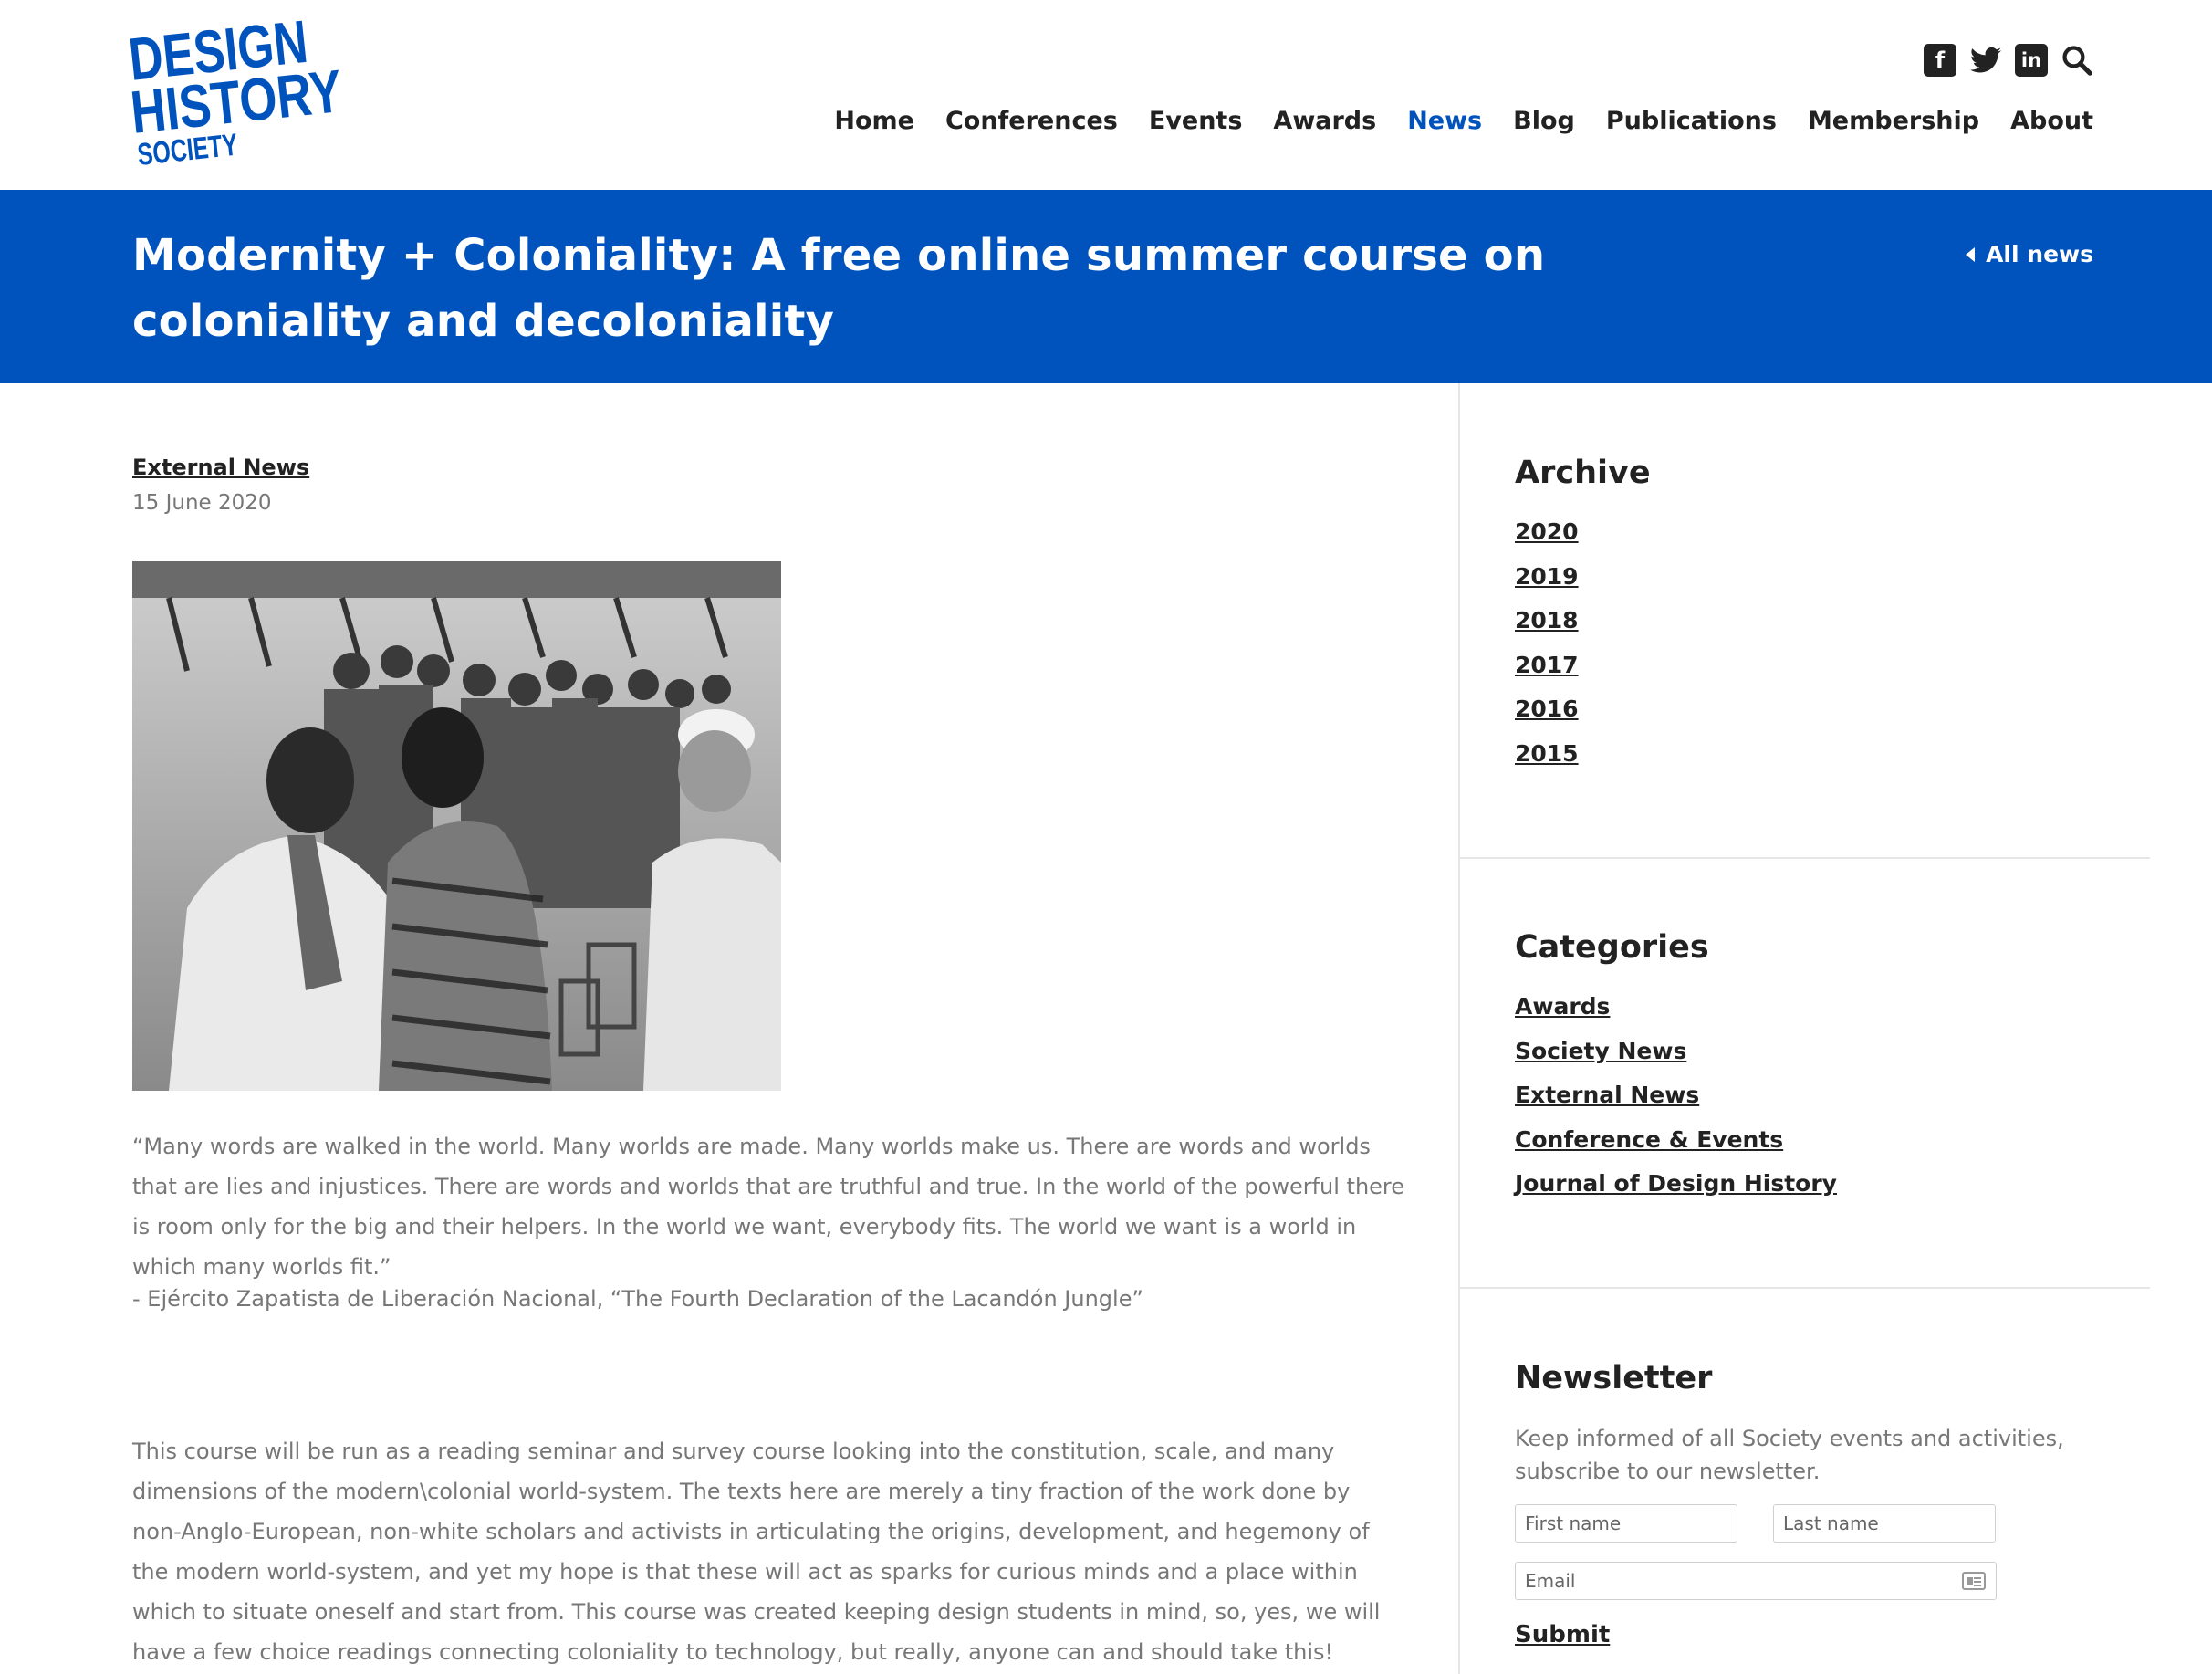 The image size is (2212, 1674). What do you see at coordinates (456, 826) in the screenshot?
I see `article-photo` at bounding box center [456, 826].